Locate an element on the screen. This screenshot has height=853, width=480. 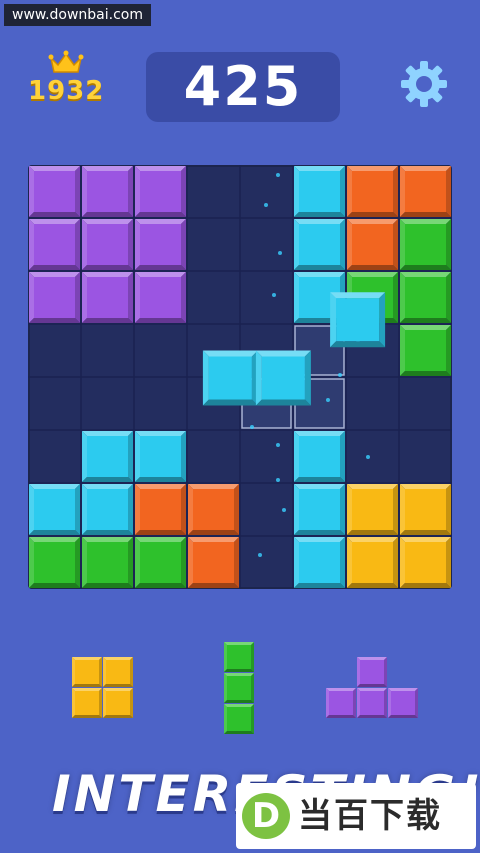
current-score: 425 is located at coordinates (243, 86).